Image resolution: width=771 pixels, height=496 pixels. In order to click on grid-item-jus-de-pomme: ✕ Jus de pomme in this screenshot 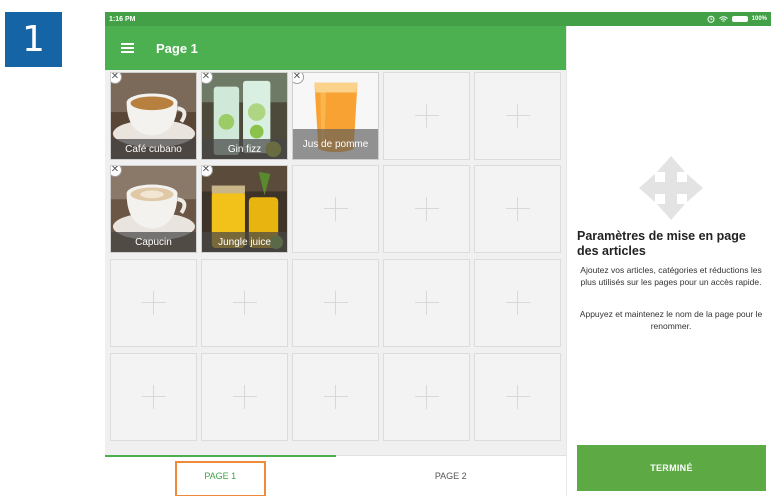, I will do `click(335, 116)`.